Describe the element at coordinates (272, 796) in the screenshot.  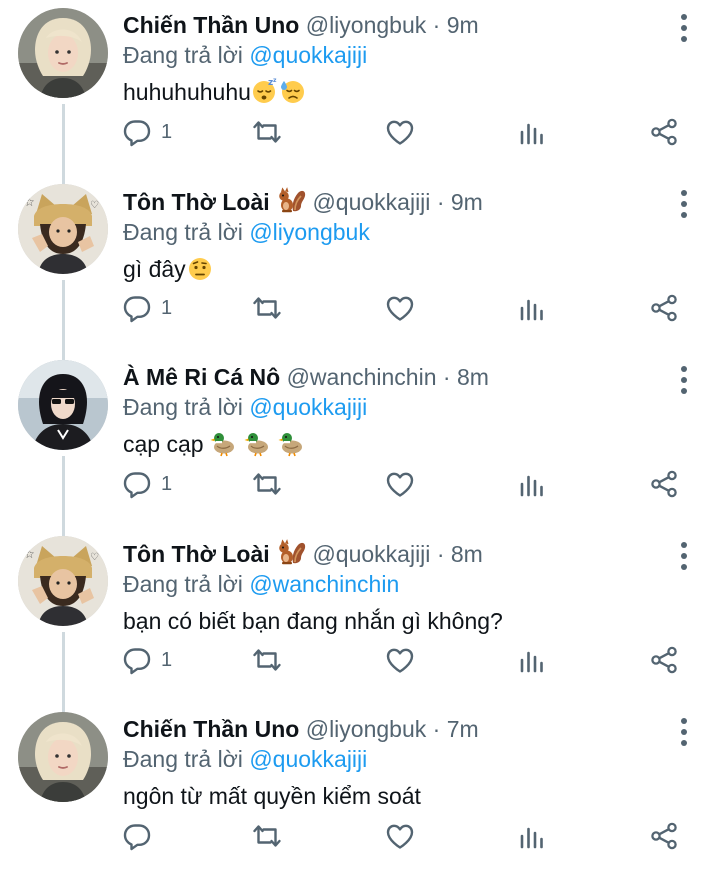
I see `tweet-text-content: ngôn từ mất quyền kiểm soát` at that location.